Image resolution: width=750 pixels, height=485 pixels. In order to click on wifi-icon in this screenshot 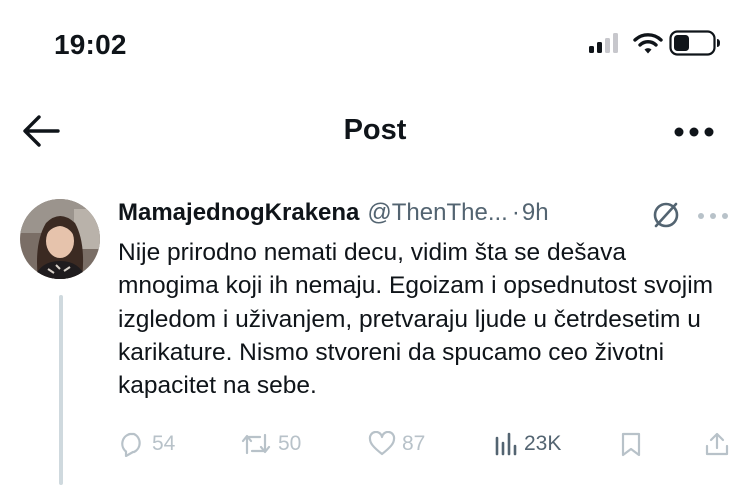, I will do `click(648, 43)`.